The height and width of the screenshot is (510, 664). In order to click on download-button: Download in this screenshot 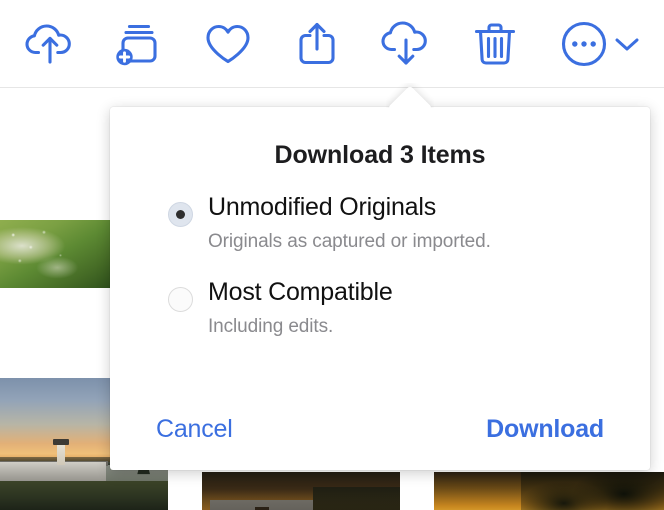, I will do `click(545, 429)`.